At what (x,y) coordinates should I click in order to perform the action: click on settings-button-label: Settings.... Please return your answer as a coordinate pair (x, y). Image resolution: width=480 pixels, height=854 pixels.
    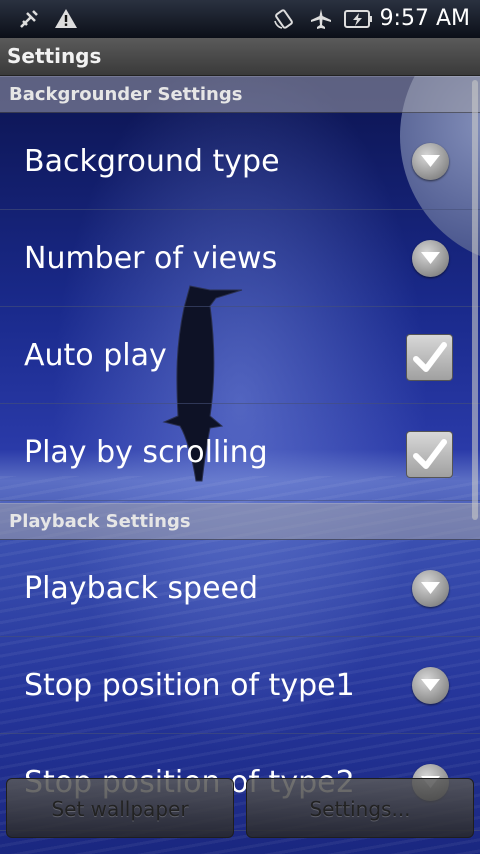
    Looking at the image, I should click on (360, 809).